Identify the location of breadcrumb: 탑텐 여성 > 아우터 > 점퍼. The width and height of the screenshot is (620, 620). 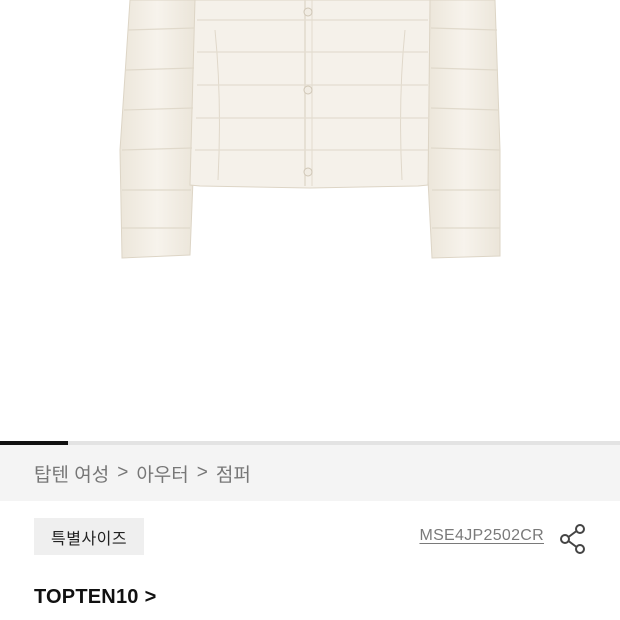
(310, 473).